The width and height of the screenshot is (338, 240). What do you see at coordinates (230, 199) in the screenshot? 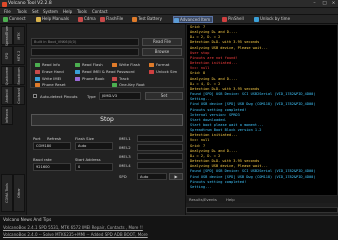
I see `tab-help: Help` at bounding box center [230, 199].